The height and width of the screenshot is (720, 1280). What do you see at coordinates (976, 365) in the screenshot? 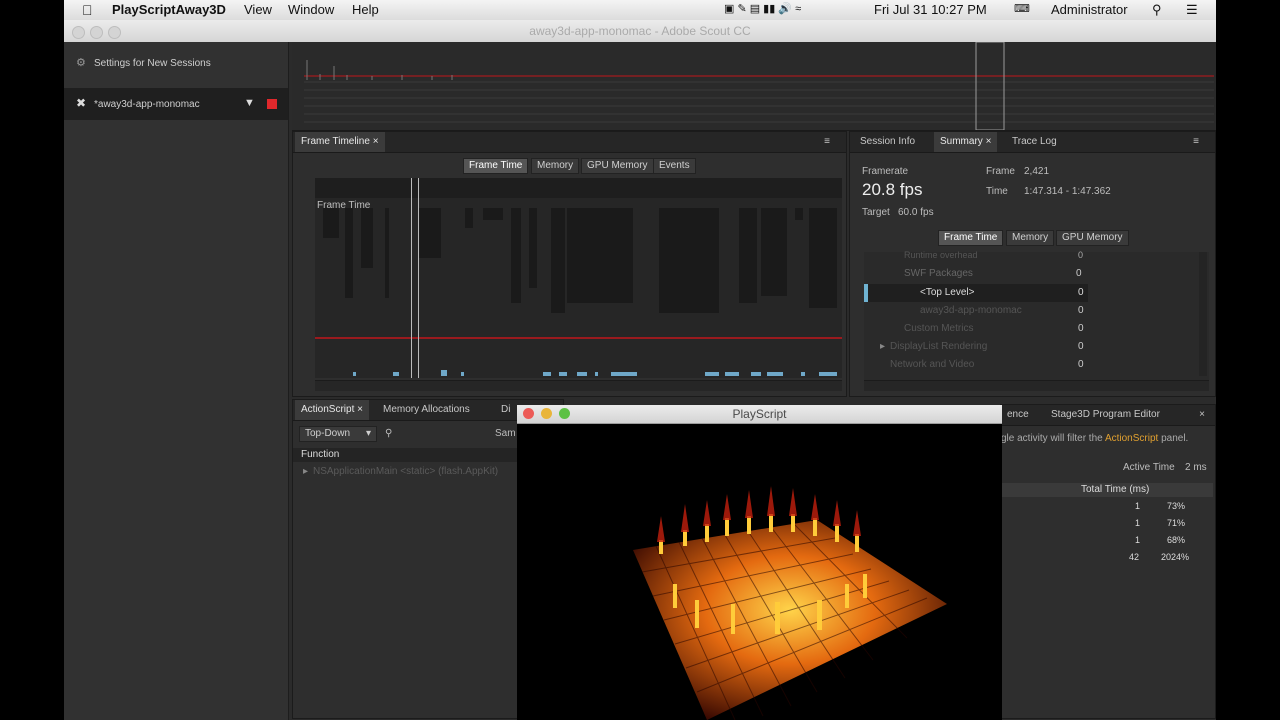
I see `tree-row: Network and Video 0` at bounding box center [976, 365].